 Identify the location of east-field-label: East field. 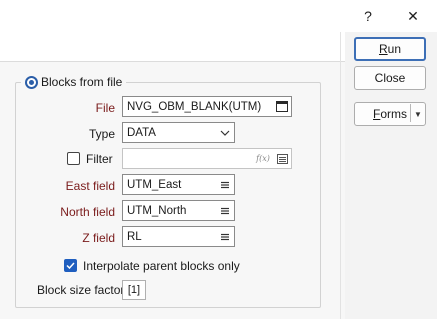
(90, 186).